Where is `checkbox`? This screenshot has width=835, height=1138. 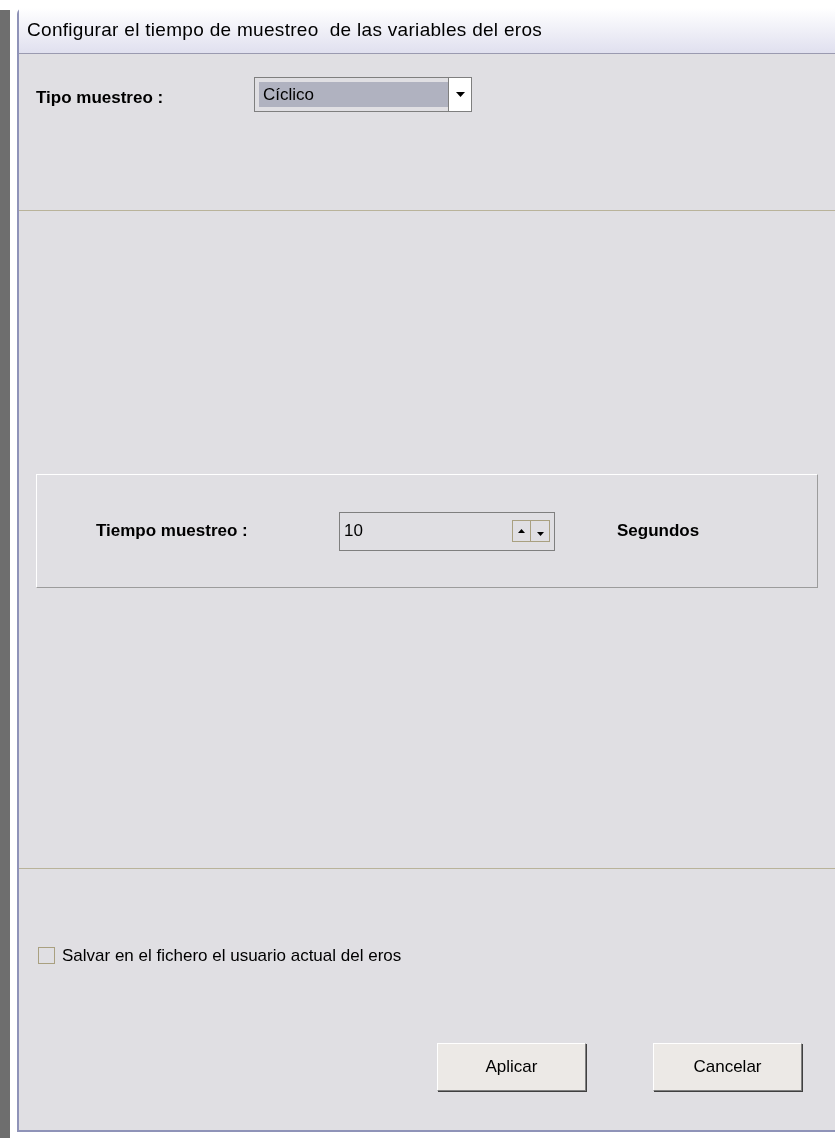
checkbox is located at coordinates (46, 956).